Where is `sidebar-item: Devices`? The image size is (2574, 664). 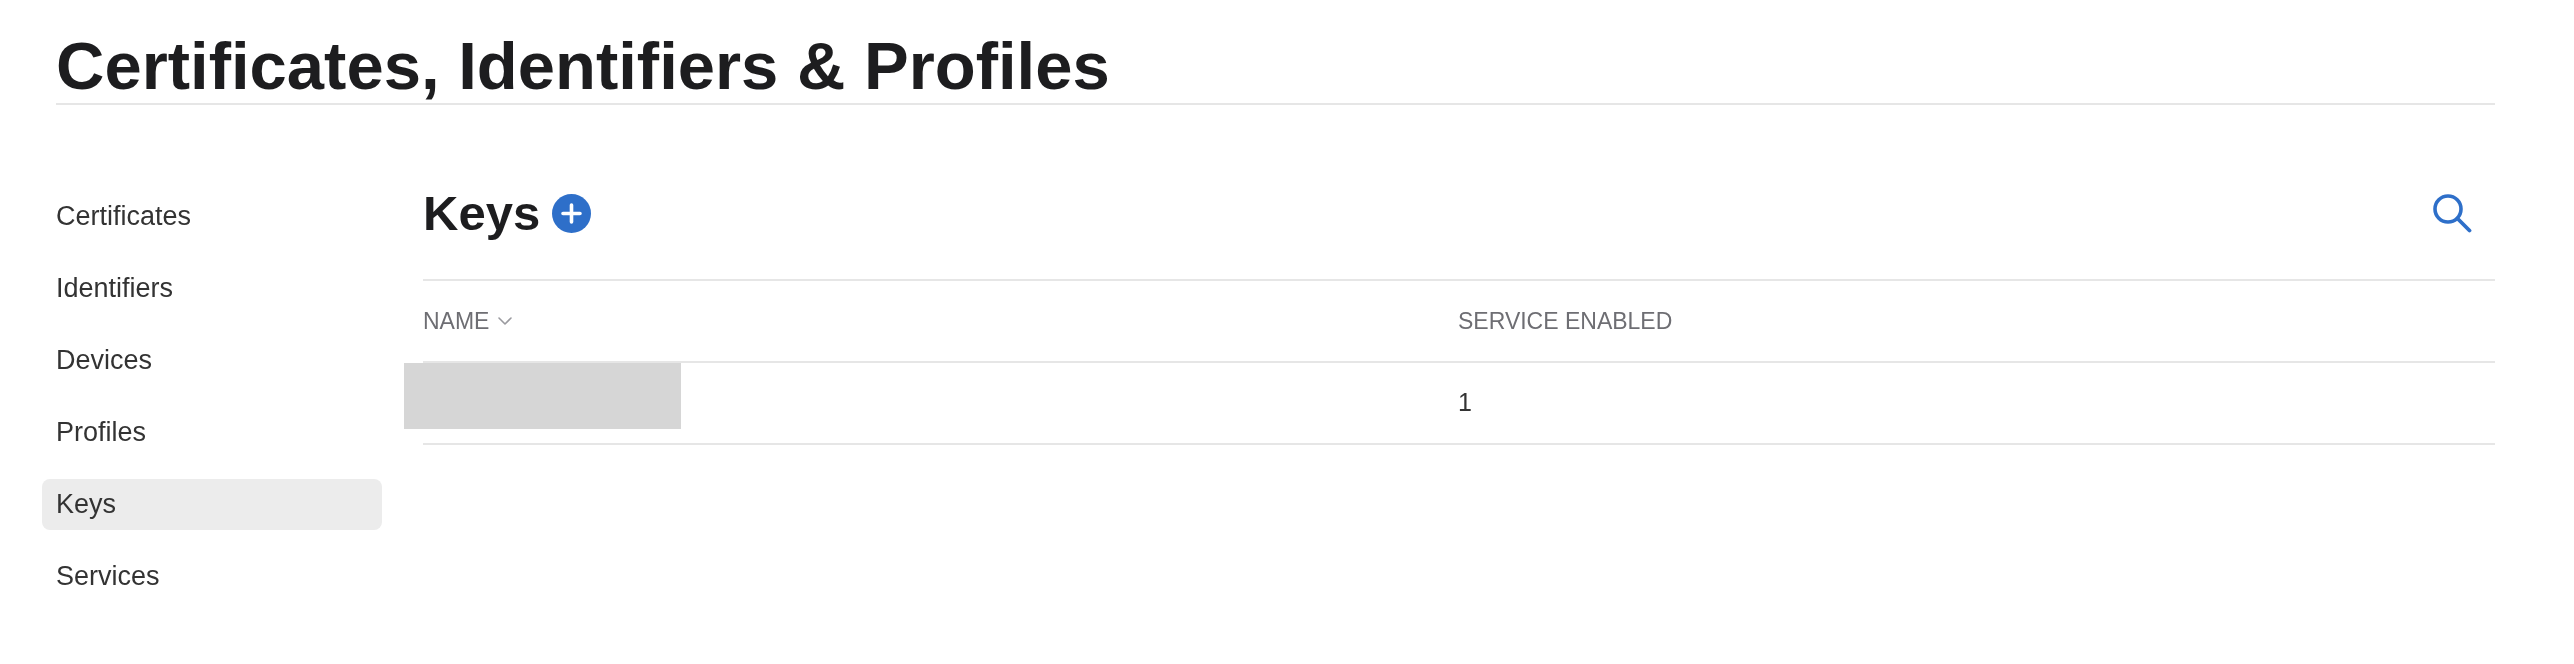
sidebar-item: Devices is located at coordinates (212, 360).